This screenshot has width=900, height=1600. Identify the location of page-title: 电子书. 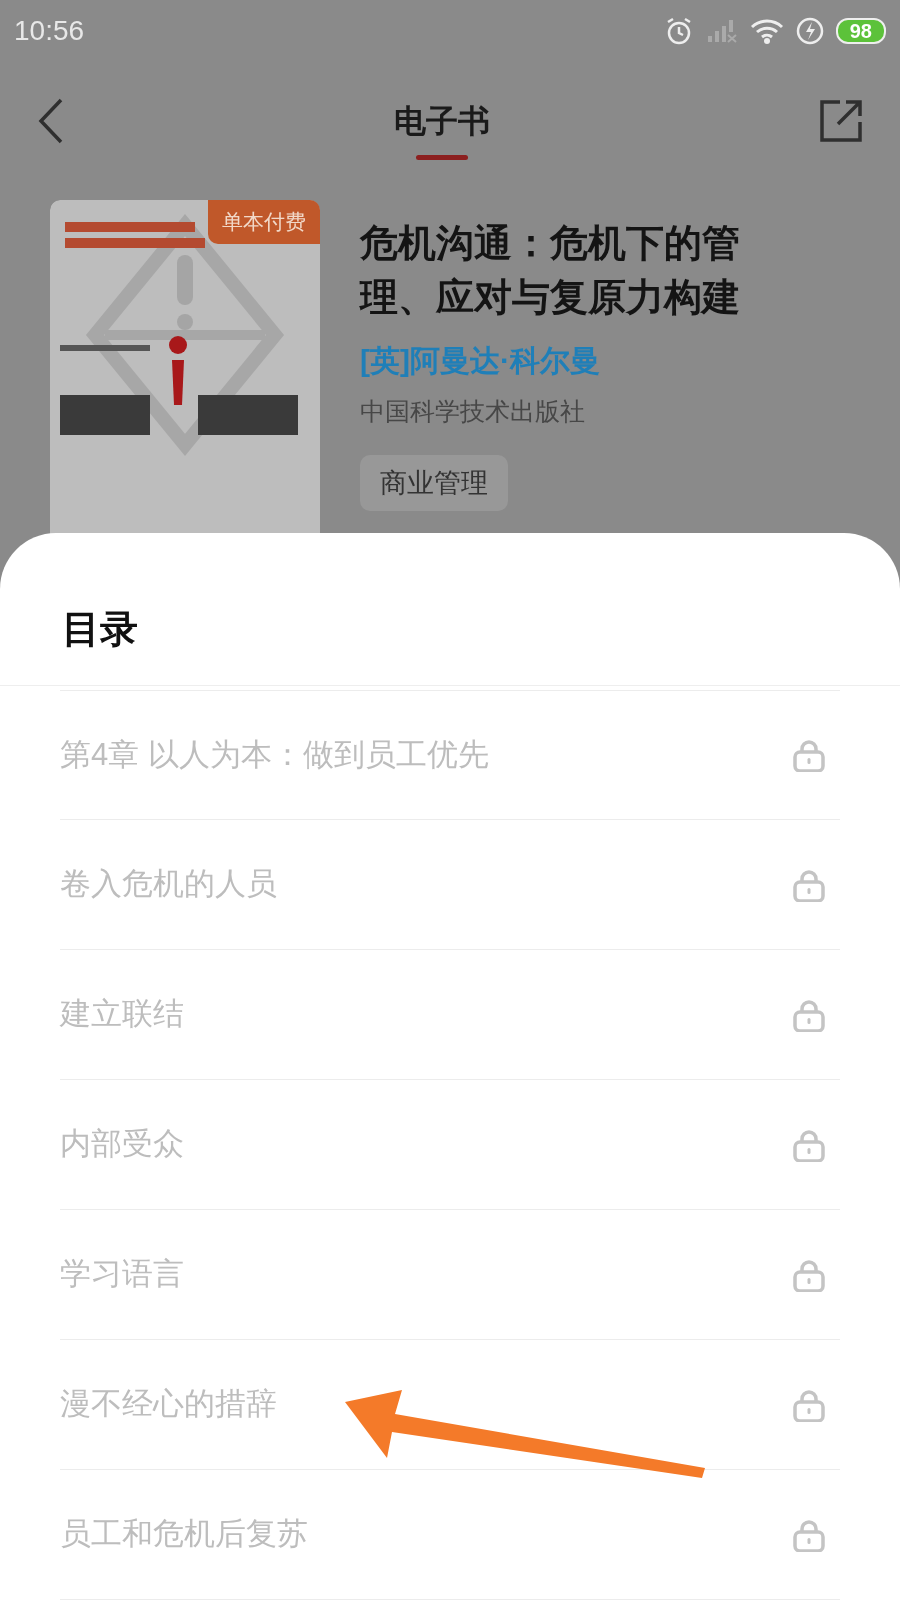
(442, 121).